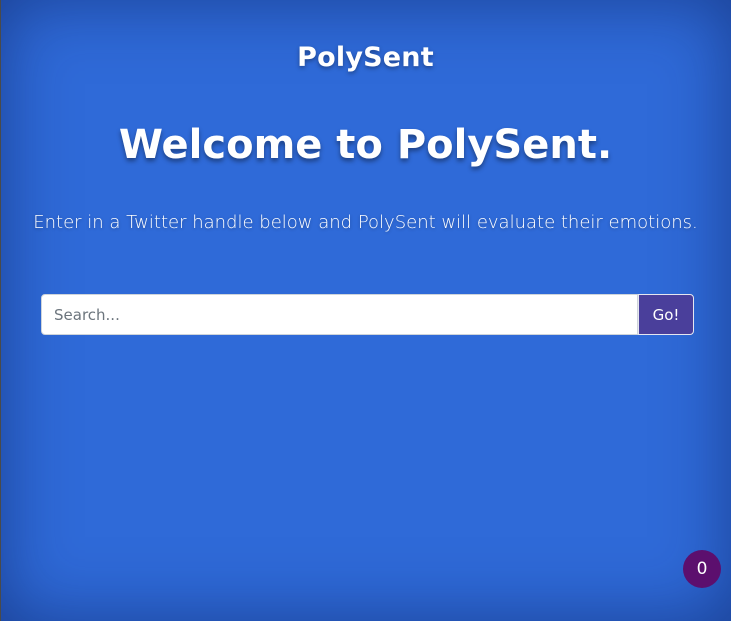 This screenshot has height=621, width=731. What do you see at coordinates (702, 569) in the screenshot?
I see `counter-badge: 0` at bounding box center [702, 569].